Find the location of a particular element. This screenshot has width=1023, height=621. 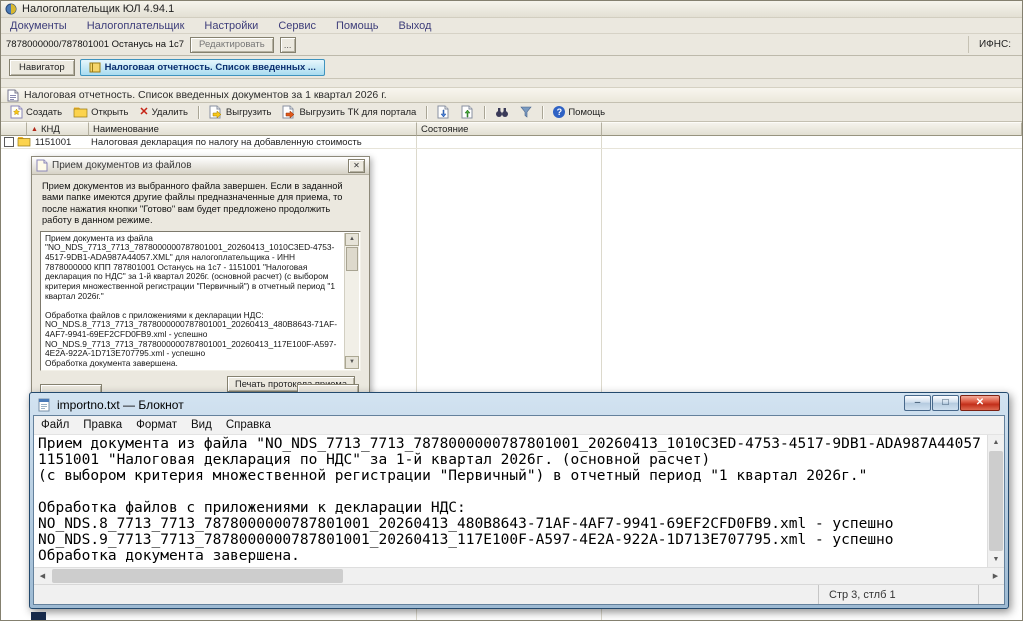

notepad-menu-help: Справка is located at coordinates (248, 425).